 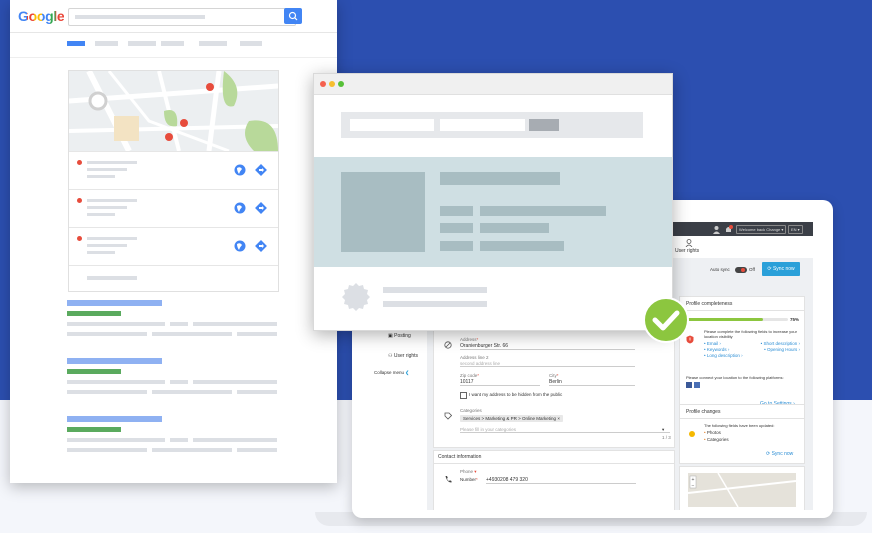 What do you see at coordinates (391, 373) in the screenshot?
I see `collapse-menu: Collapse menu ❮` at bounding box center [391, 373].